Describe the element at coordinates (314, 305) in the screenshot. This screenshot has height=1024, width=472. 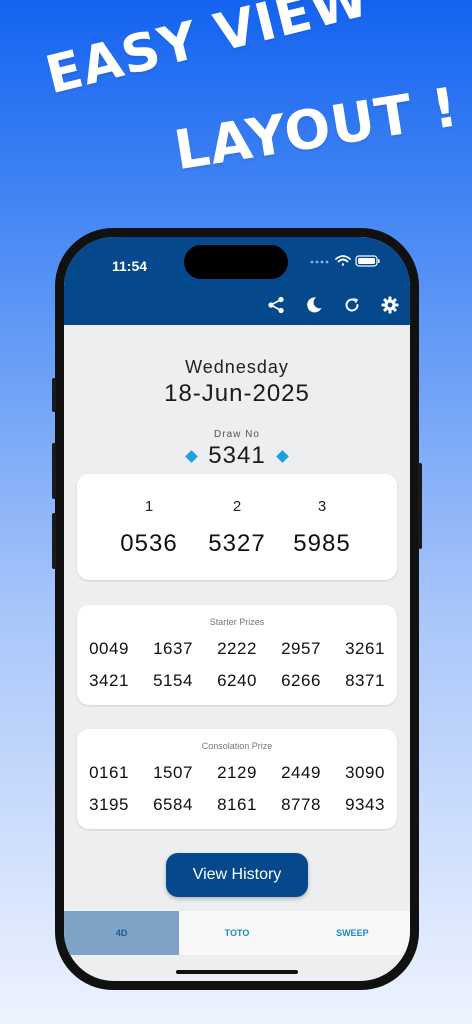
I see `moon-icon` at that location.